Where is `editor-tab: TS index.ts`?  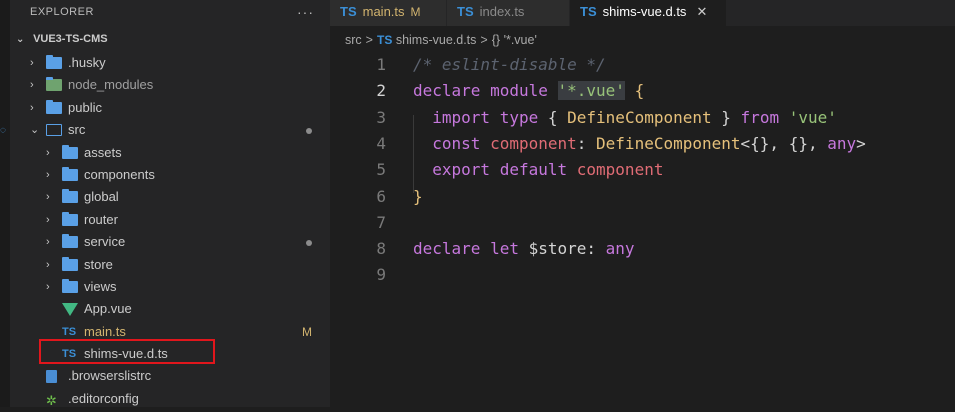
editor-tab: TS index.ts is located at coordinates (508, 13).